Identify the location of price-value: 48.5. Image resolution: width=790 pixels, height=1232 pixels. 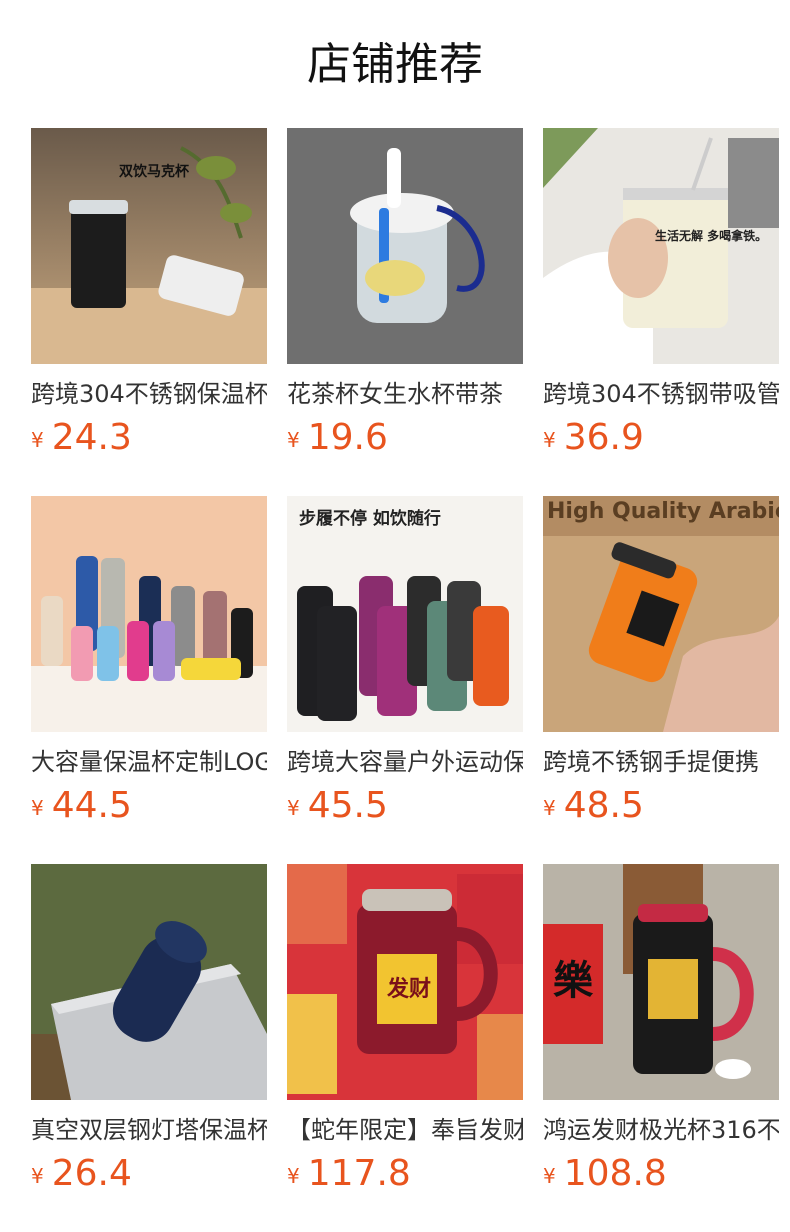
(603, 805).